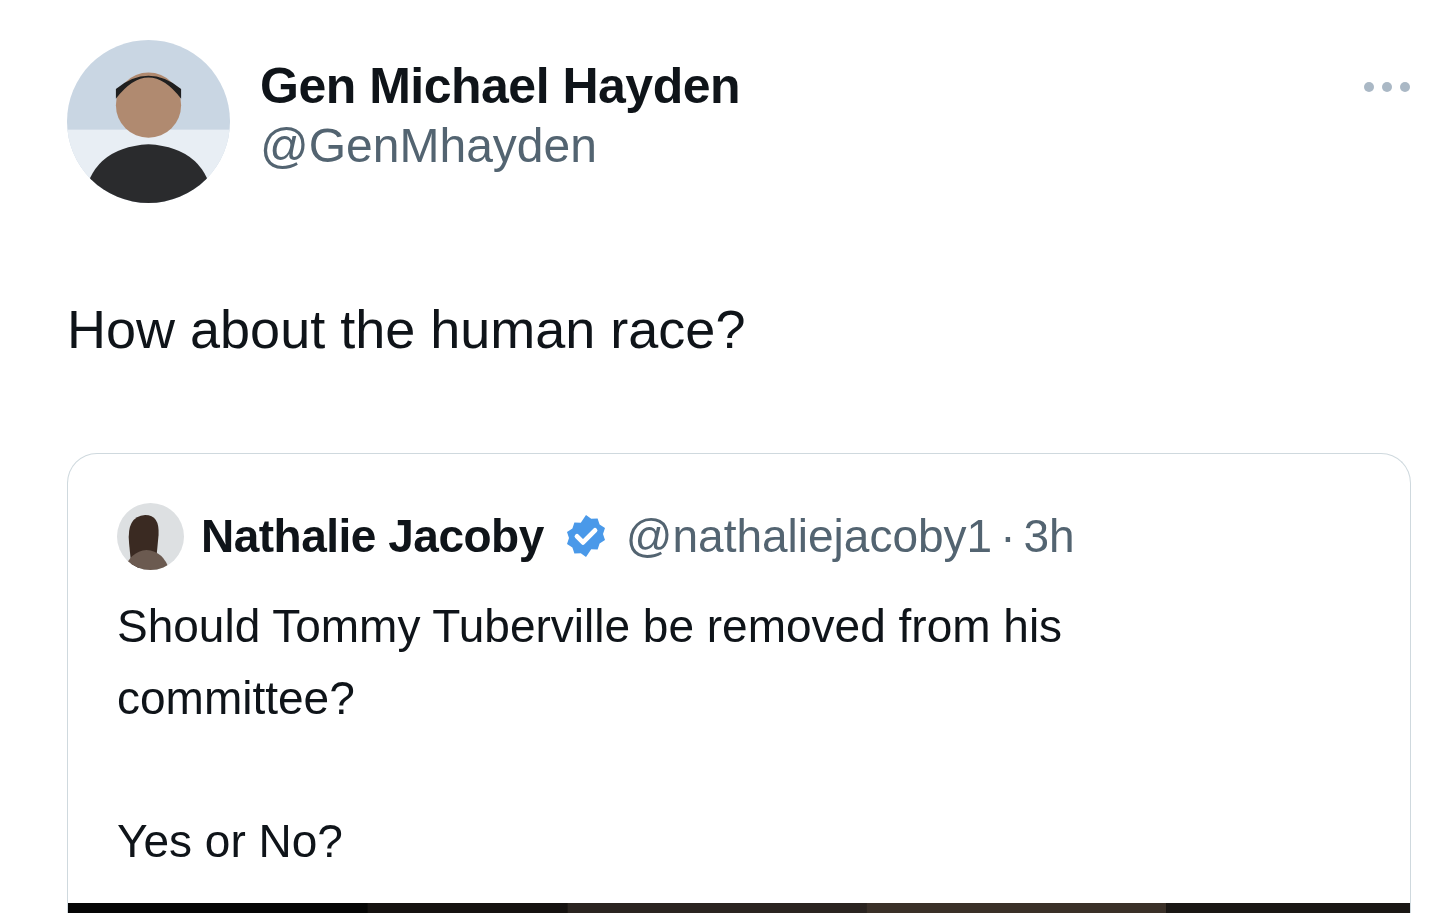 This screenshot has height=917, width=1456. Describe the element at coordinates (230, 841) in the screenshot. I see `quoted-post-text: Yes or No?` at that location.